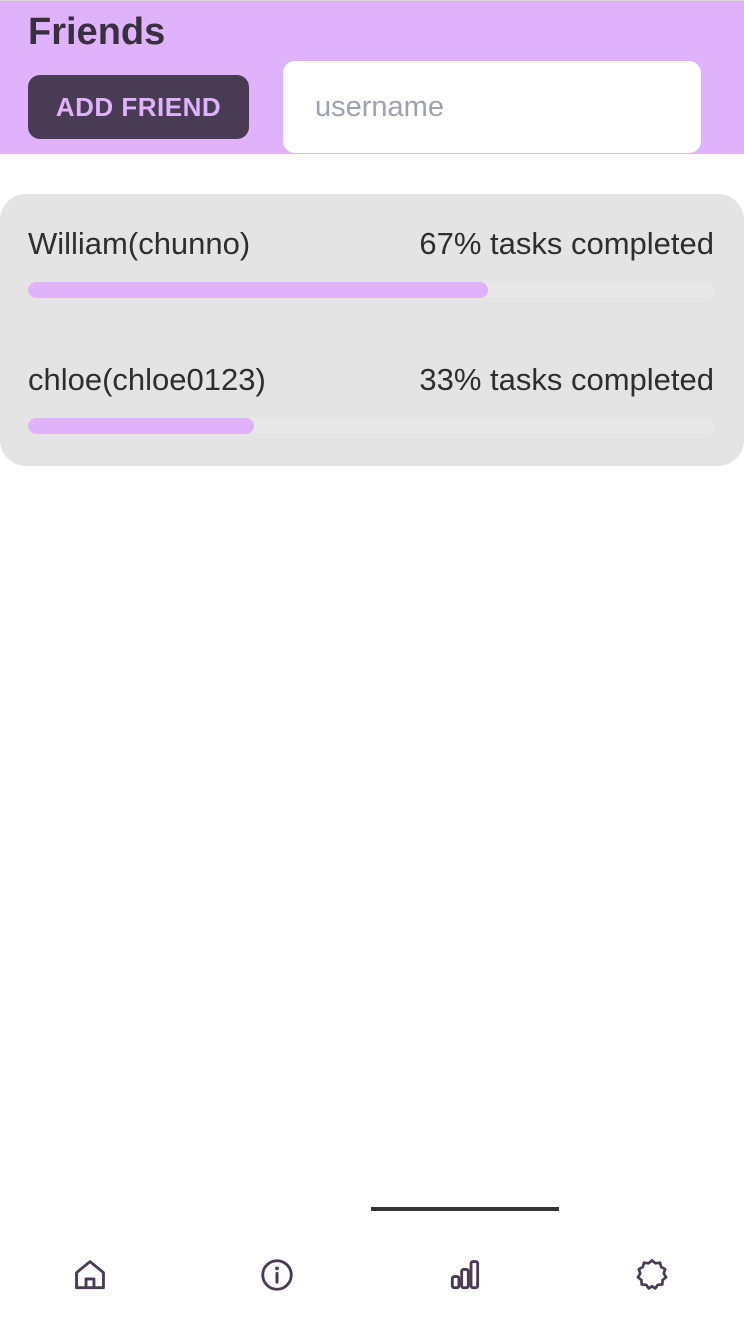 Image resolution: width=744 pixels, height=1330 pixels. I want to click on nav-home-button, so click(90, 1275).